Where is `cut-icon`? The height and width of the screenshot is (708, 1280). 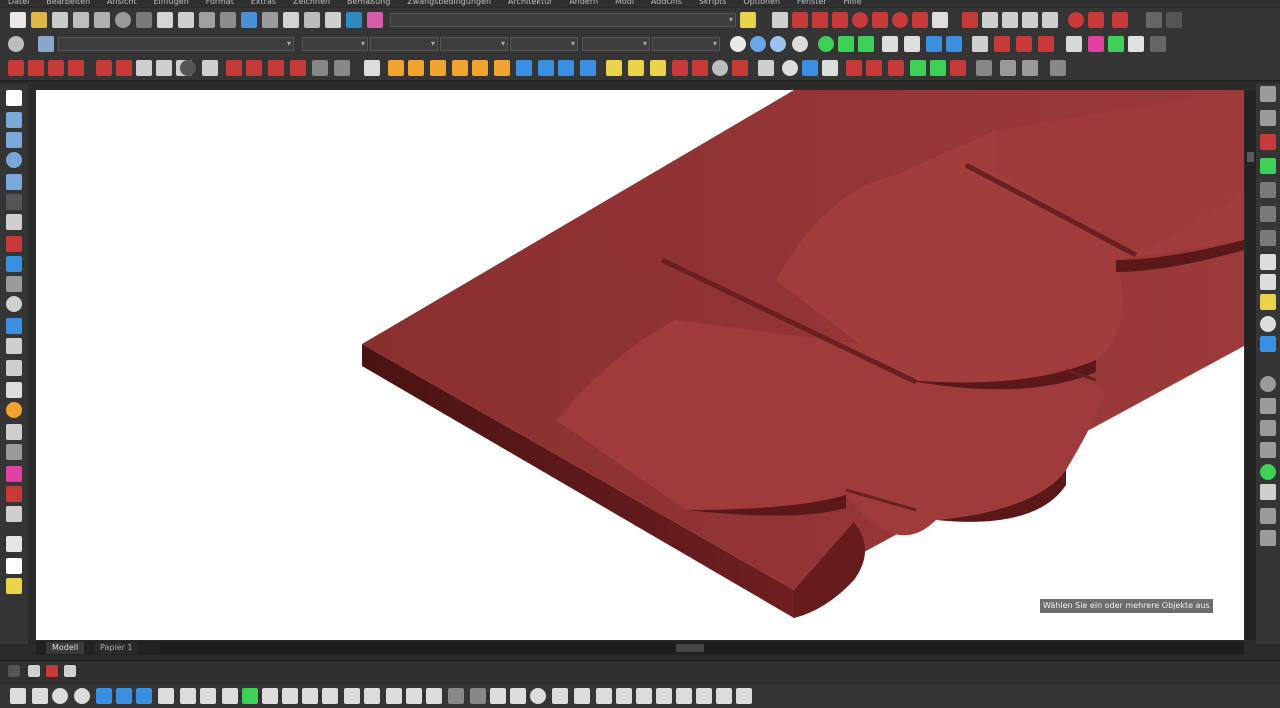
cut-icon is located at coordinates (144, 20).